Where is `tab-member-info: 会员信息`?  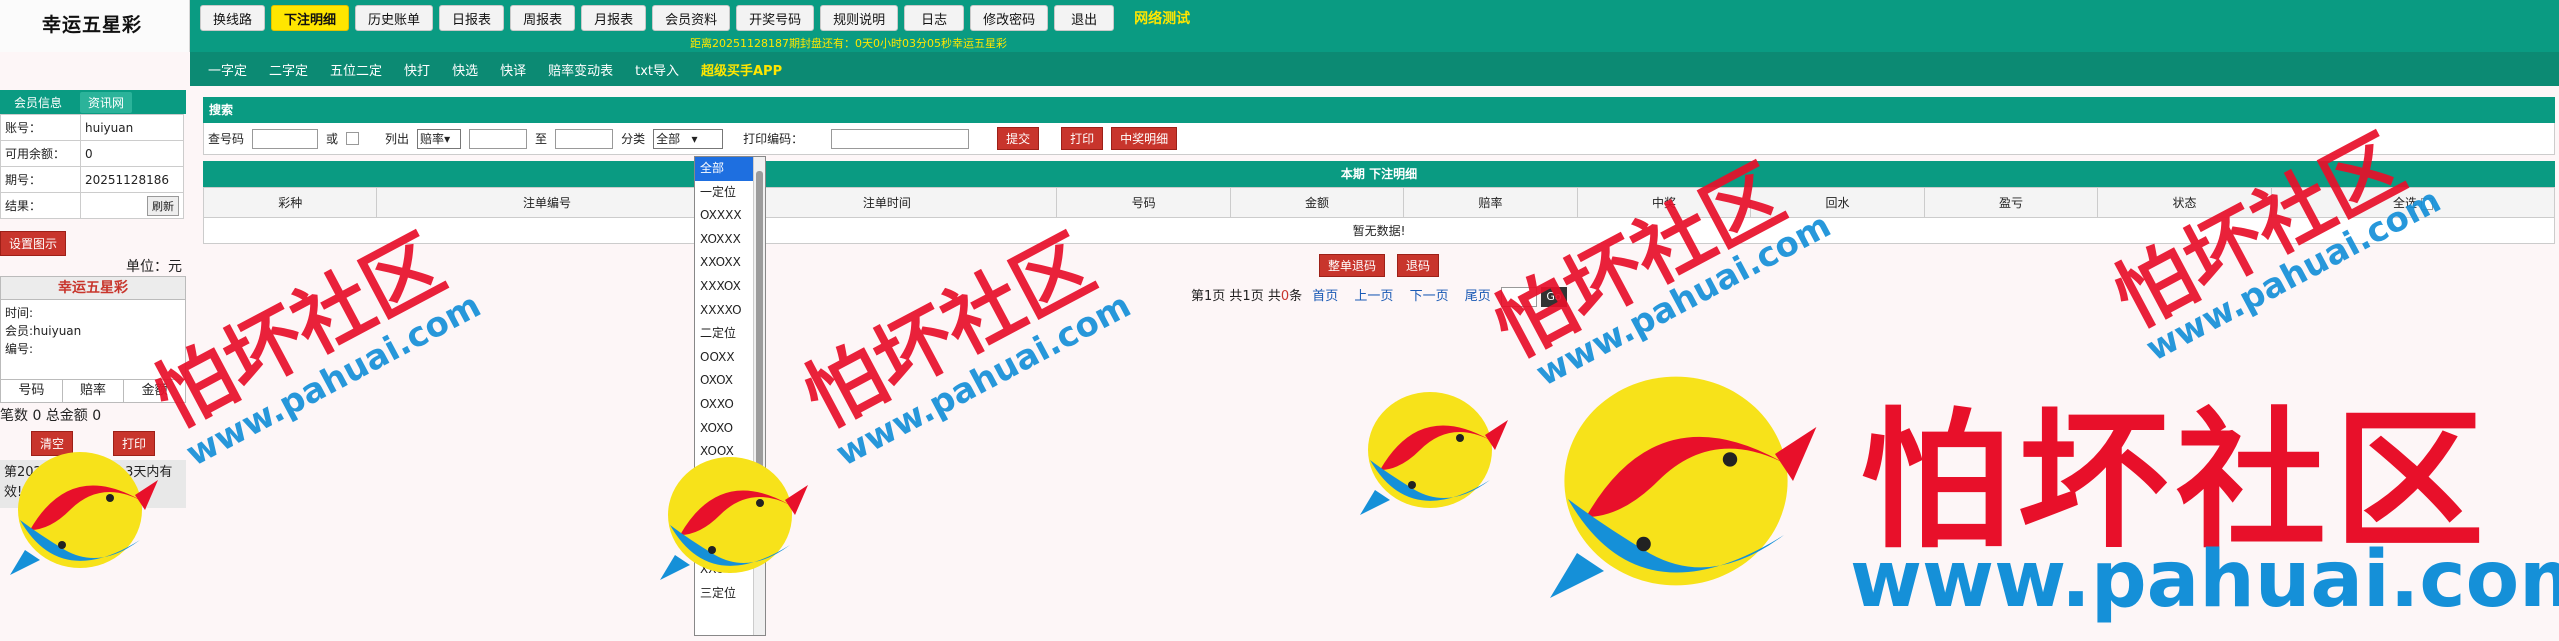 tab-member-info: 会员信息 is located at coordinates (38, 102).